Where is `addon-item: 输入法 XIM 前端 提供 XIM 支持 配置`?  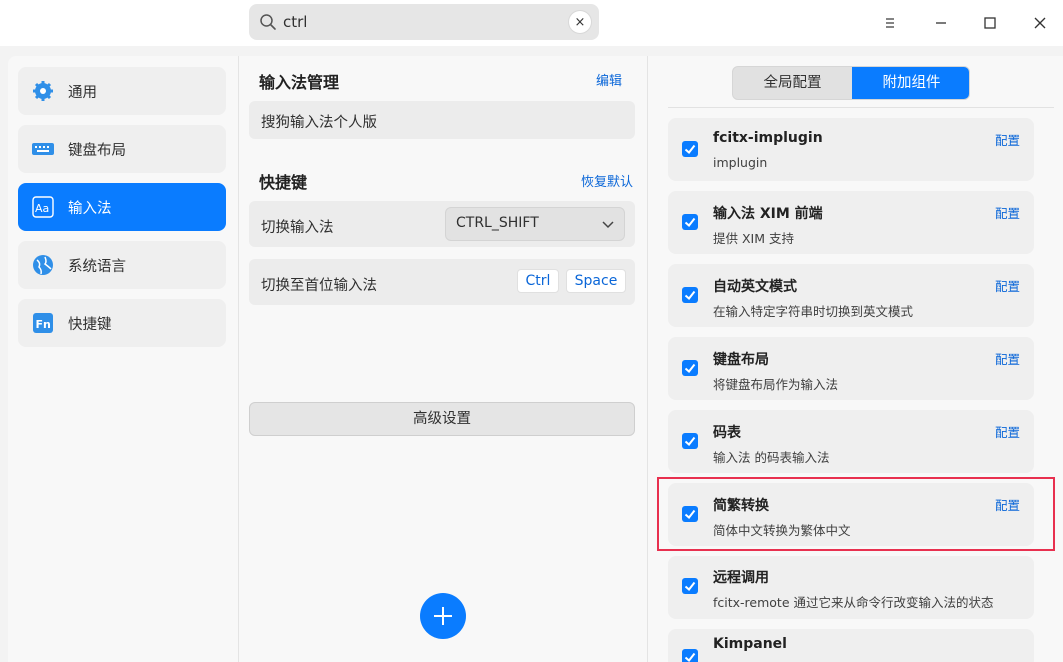 addon-item: 输入法 XIM 前端 提供 XIM 支持 配置 is located at coordinates (851, 222).